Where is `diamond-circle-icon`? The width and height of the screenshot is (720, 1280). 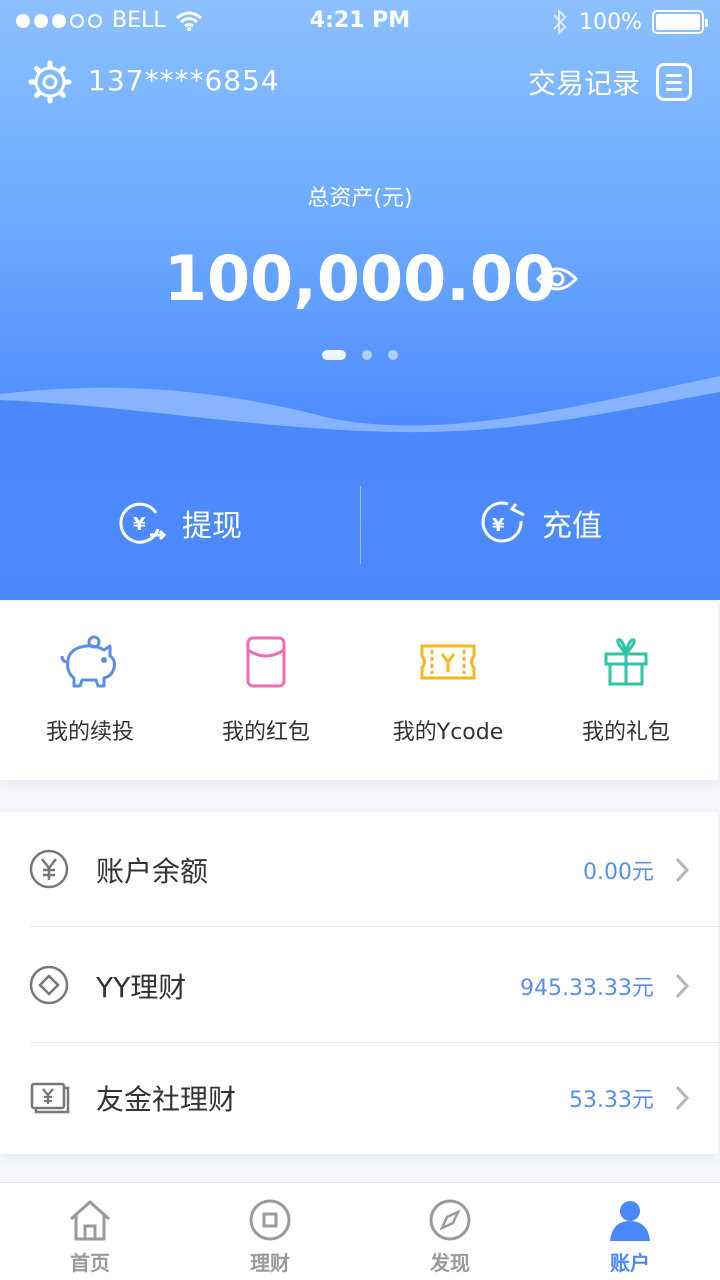
diamond-circle-icon is located at coordinates (49, 985).